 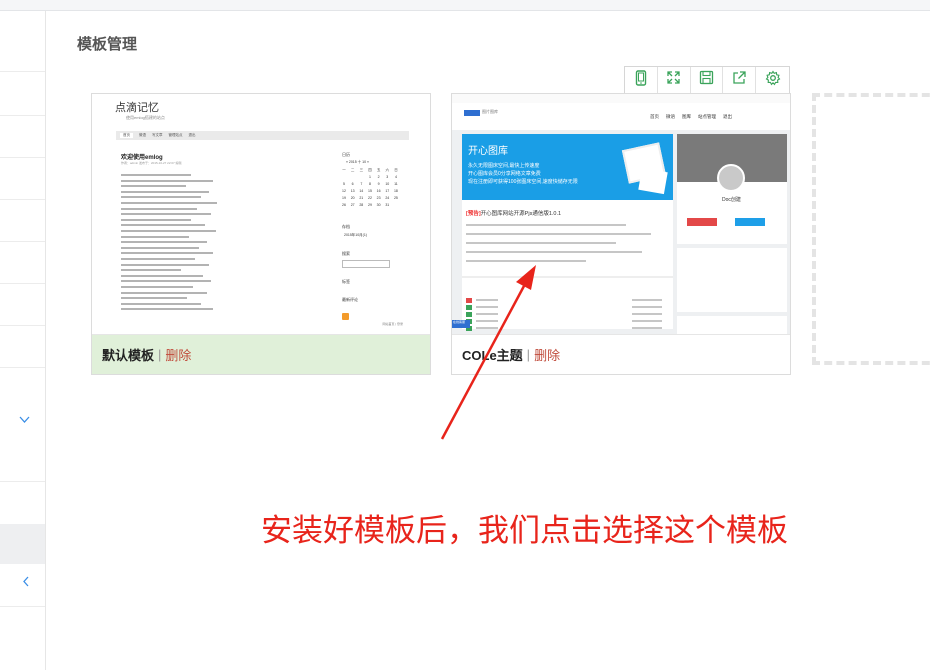 I want to click on preview-profile-card: Doc创建, so click(x=732, y=189).